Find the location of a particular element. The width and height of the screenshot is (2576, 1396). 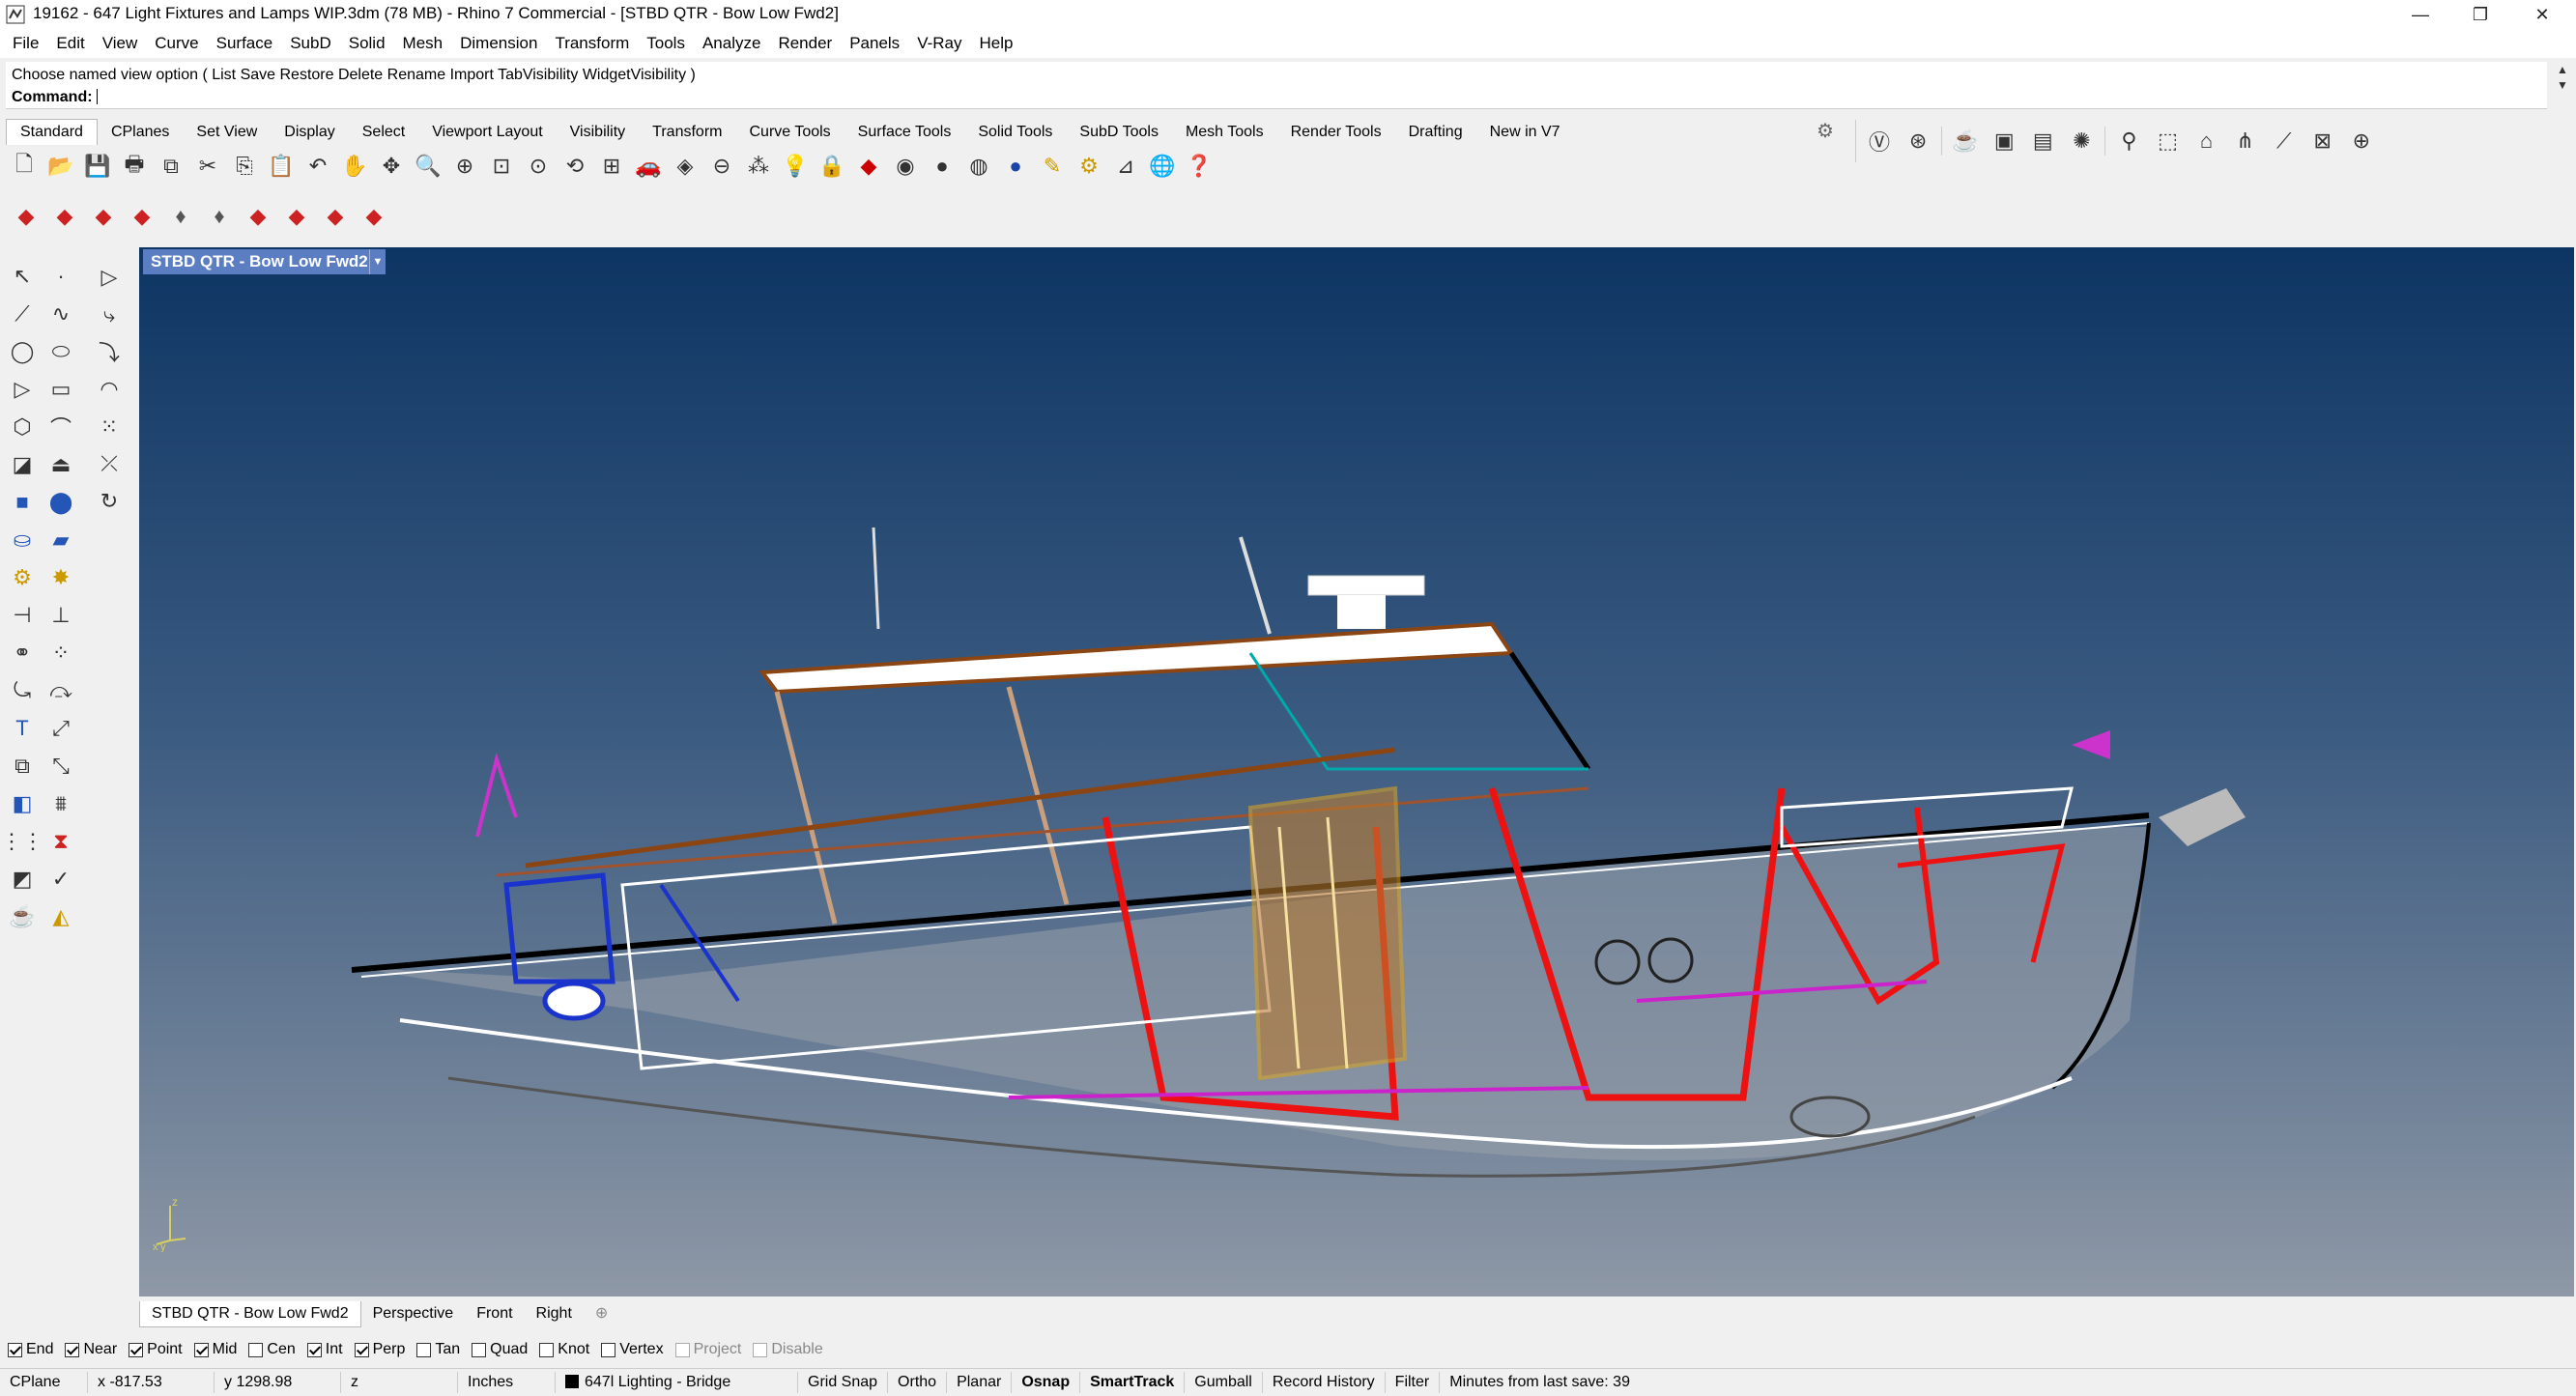

paste-icon: 📋 is located at coordinates (282, 166).